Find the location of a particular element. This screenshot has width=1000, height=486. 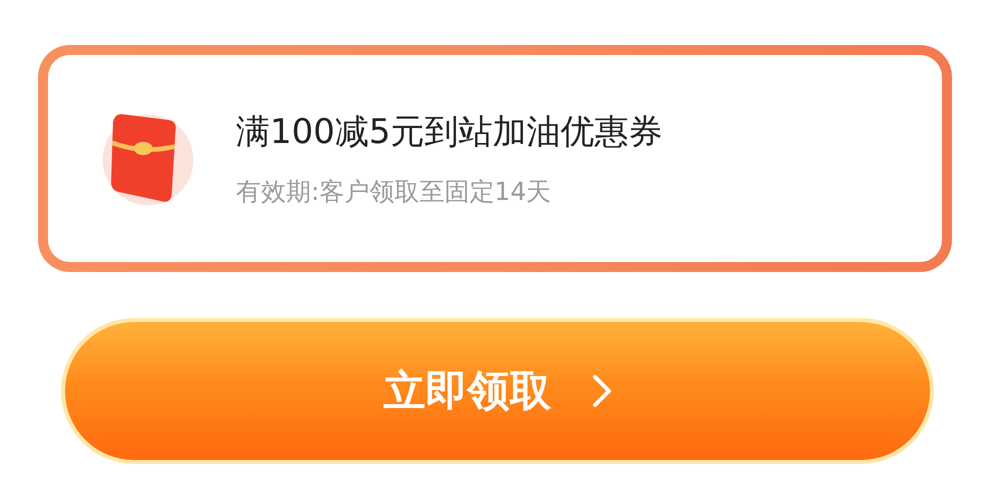

coupon-title: 满100减5元到站加油优惠券 is located at coordinates (449, 132).